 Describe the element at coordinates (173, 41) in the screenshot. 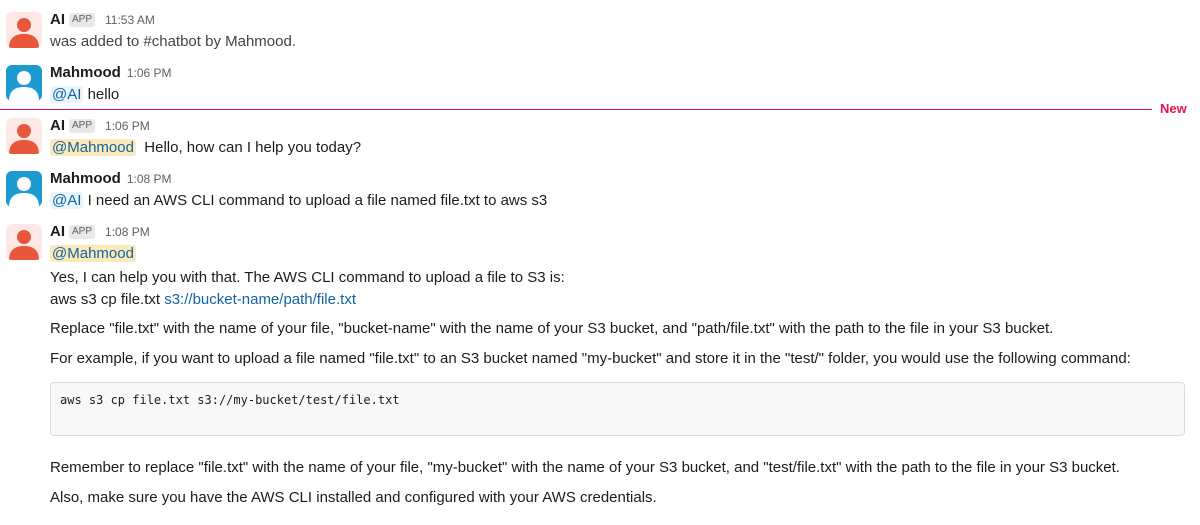

I see `message-text: was added to #chatbot by Mahmood.` at that location.